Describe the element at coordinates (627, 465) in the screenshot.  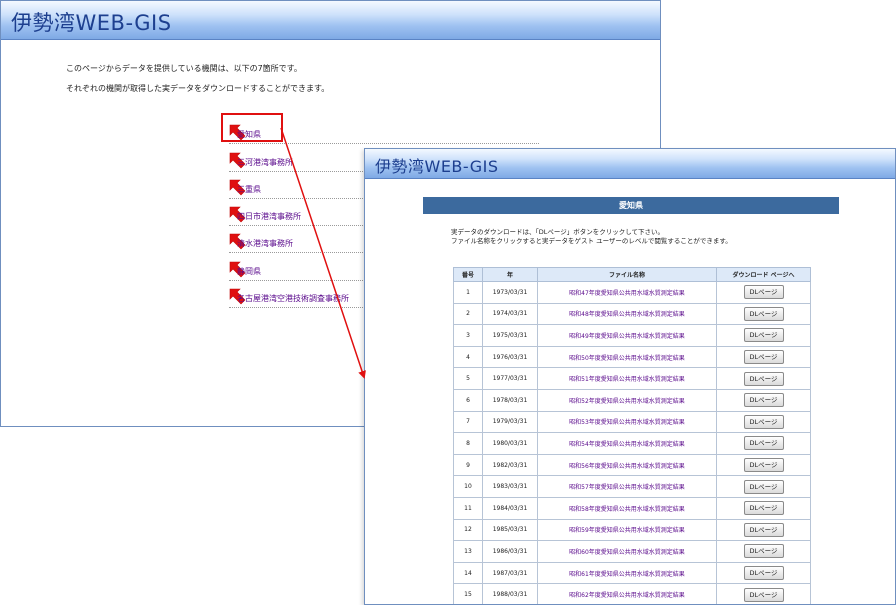
I see `file-name-link: 昭和56年度愛知県公共用水域水質測定結果` at that location.